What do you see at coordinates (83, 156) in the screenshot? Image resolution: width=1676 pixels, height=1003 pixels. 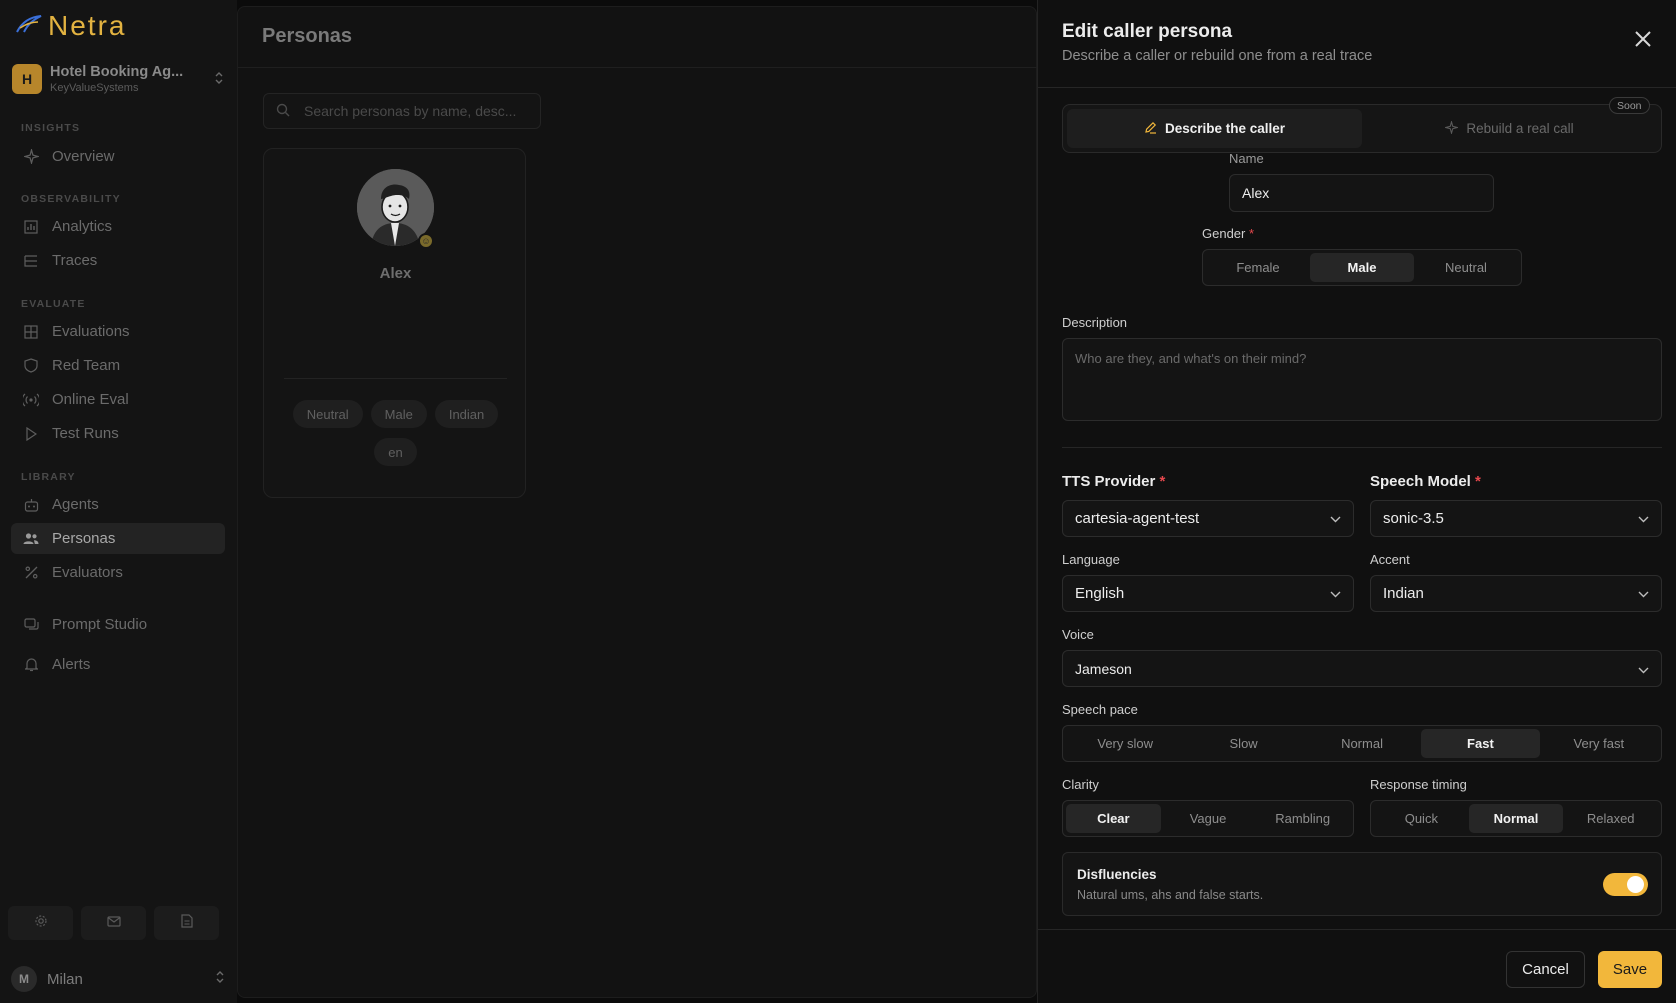 I see `sidebar-item-label: Overview` at bounding box center [83, 156].